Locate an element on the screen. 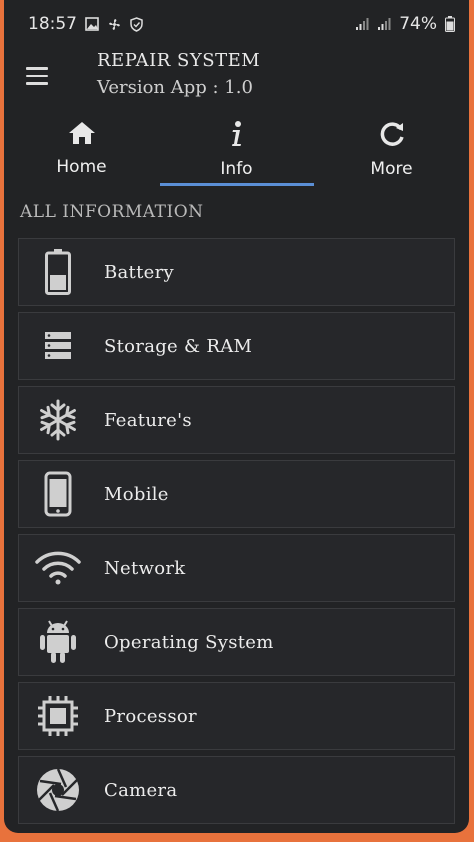  list-item-label: Battery is located at coordinates (139, 272).